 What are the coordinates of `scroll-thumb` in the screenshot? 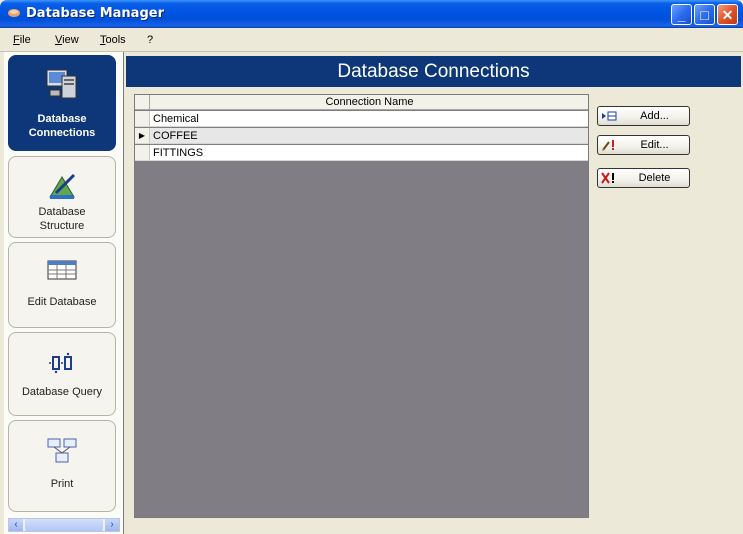 It's located at (64, 525).